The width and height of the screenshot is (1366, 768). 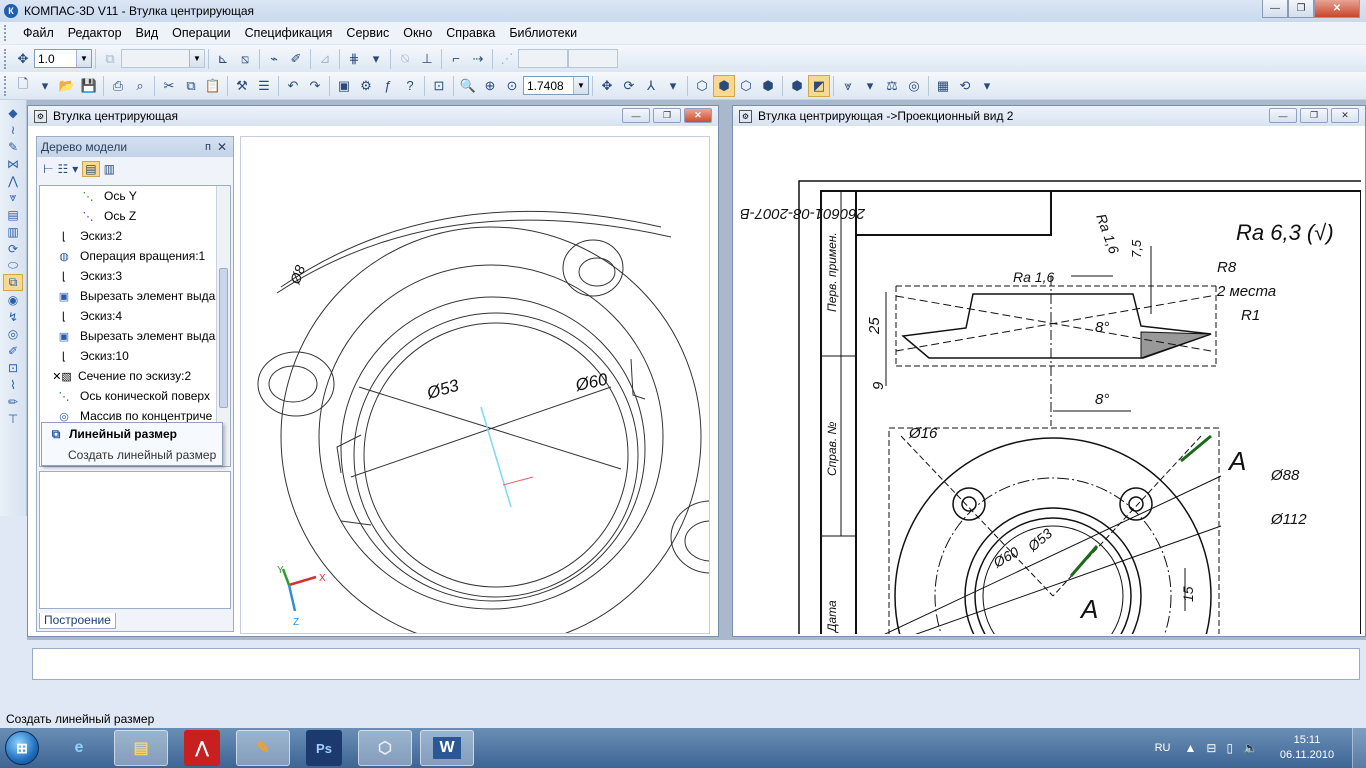 What do you see at coordinates (819, 85) in the screenshot?
I see `section-view-icon: ◩` at bounding box center [819, 85].